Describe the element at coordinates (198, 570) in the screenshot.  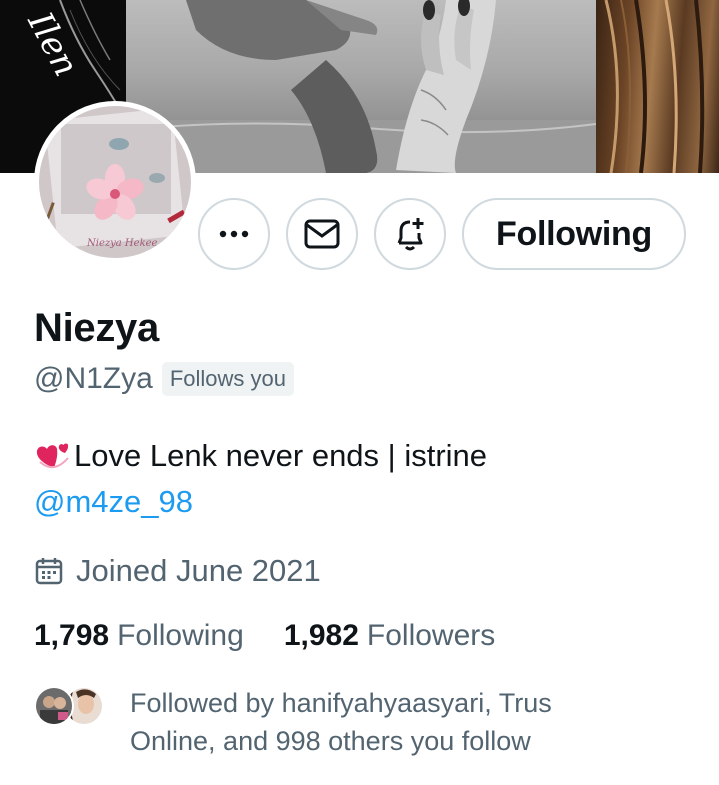
I see `joined-text: Joined June 2021` at that location.